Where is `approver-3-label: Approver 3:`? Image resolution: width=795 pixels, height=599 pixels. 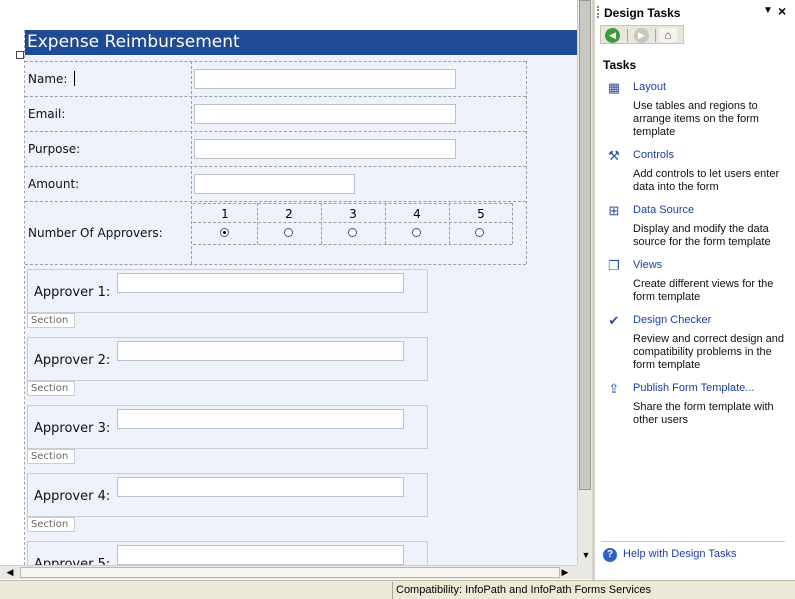 approver-3-label: Approver 3: is located at coordinates (72, 428).